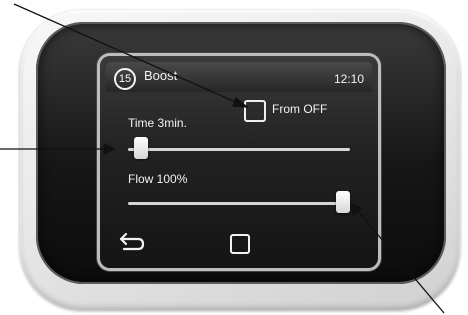  Describe the element at coordinates (125, 79) in the screenshot. I see `mode-badge: 15` at that location.